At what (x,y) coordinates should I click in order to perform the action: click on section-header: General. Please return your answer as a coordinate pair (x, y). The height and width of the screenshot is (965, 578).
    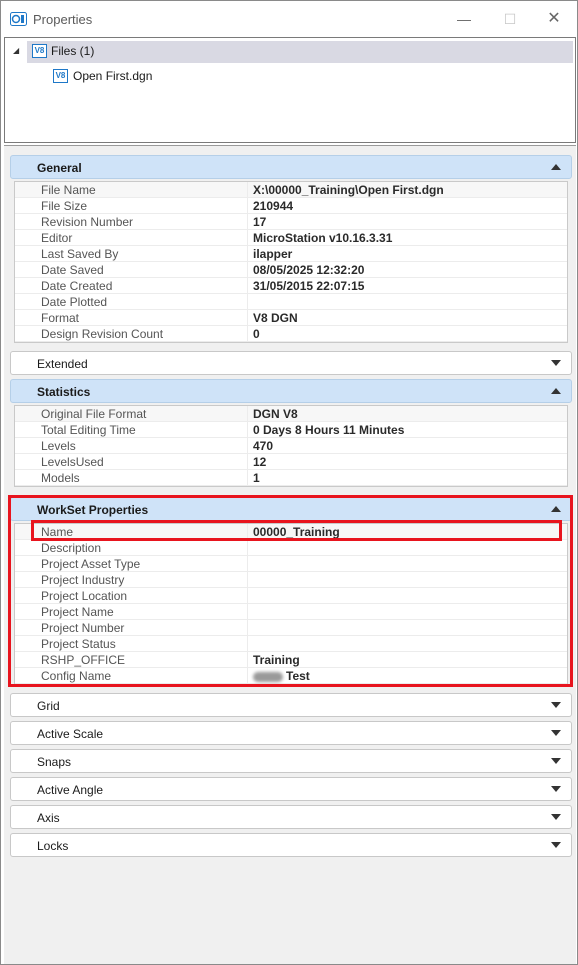
    Looking at the image, I should click on (291, 167).